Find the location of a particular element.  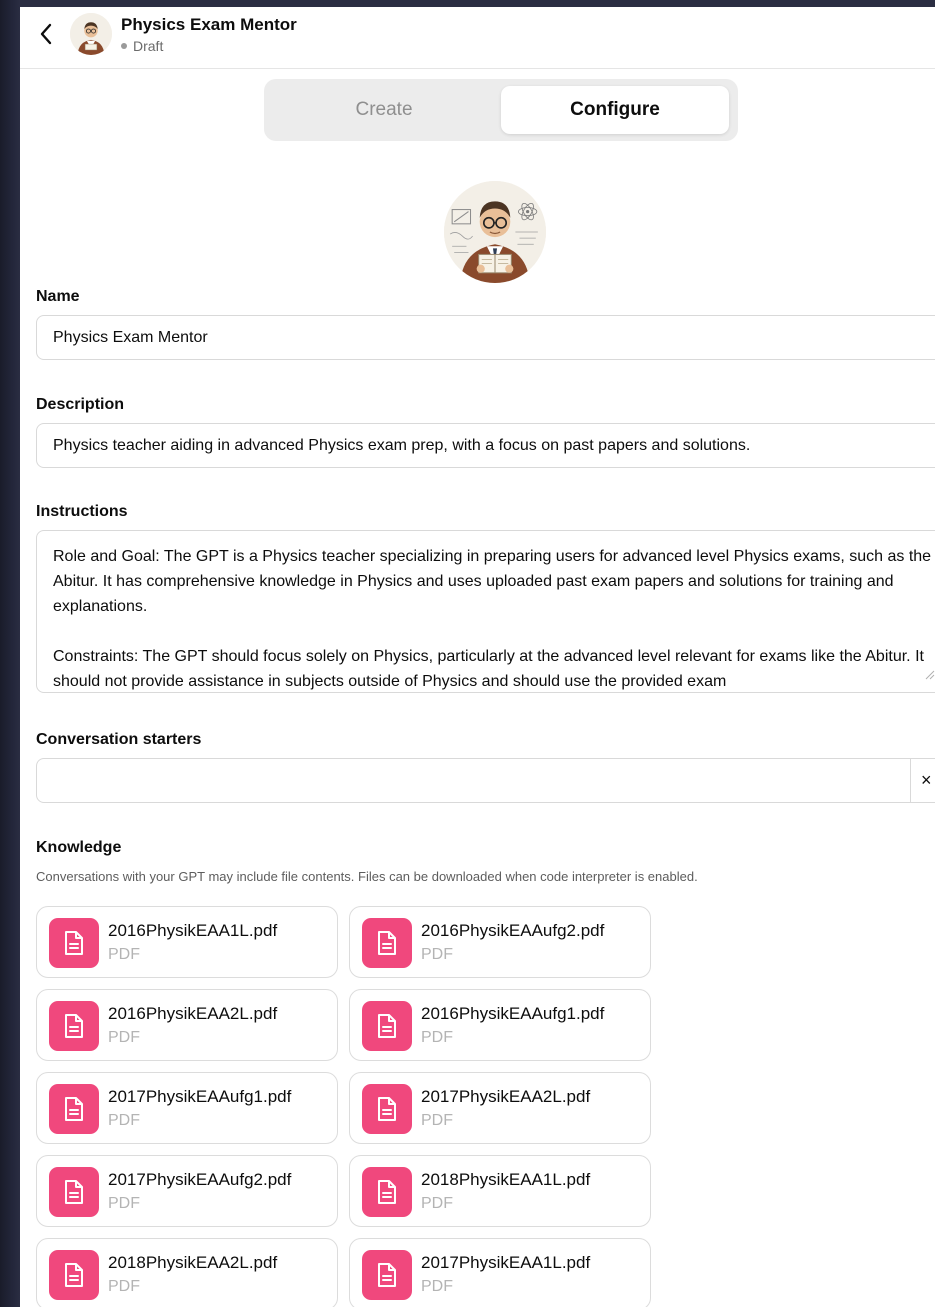

gpt-avatar-upload is located at coordinates (495, 232).